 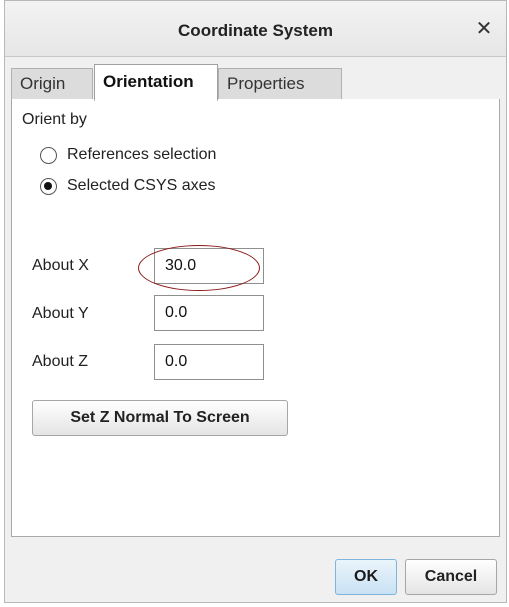 I want to click on radio-selected-csys-axes: Selected CSYS axes, so click(x=128, y=186).